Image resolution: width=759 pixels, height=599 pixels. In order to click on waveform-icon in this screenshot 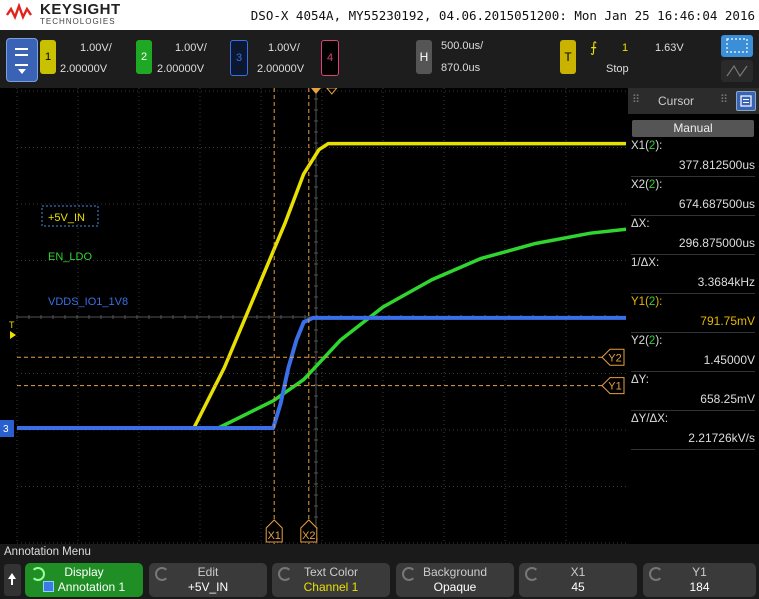, I will do `click(737, 71)`.